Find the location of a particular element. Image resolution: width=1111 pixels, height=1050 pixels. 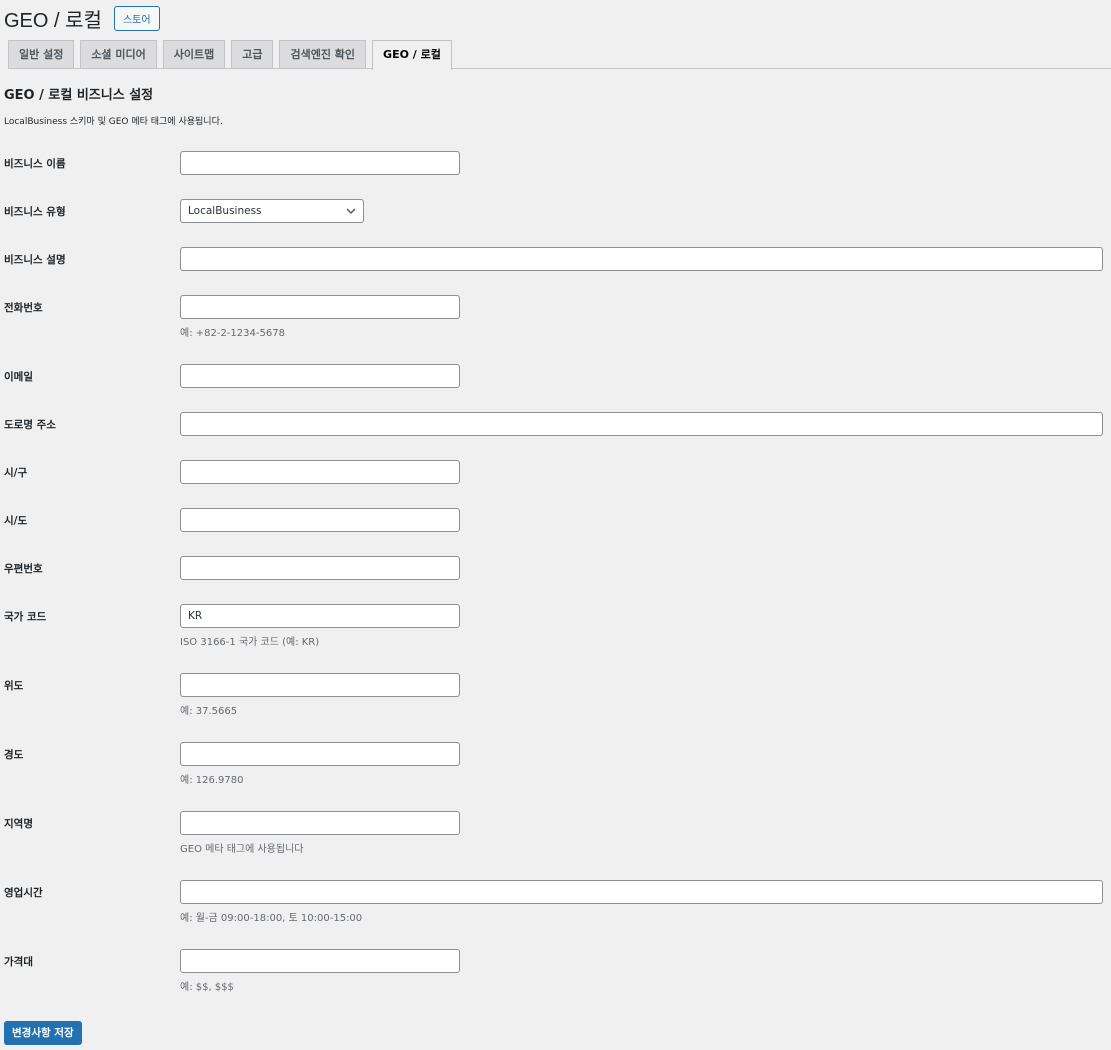

field-row-city: 시/구 is located at coordinates (553, 484).